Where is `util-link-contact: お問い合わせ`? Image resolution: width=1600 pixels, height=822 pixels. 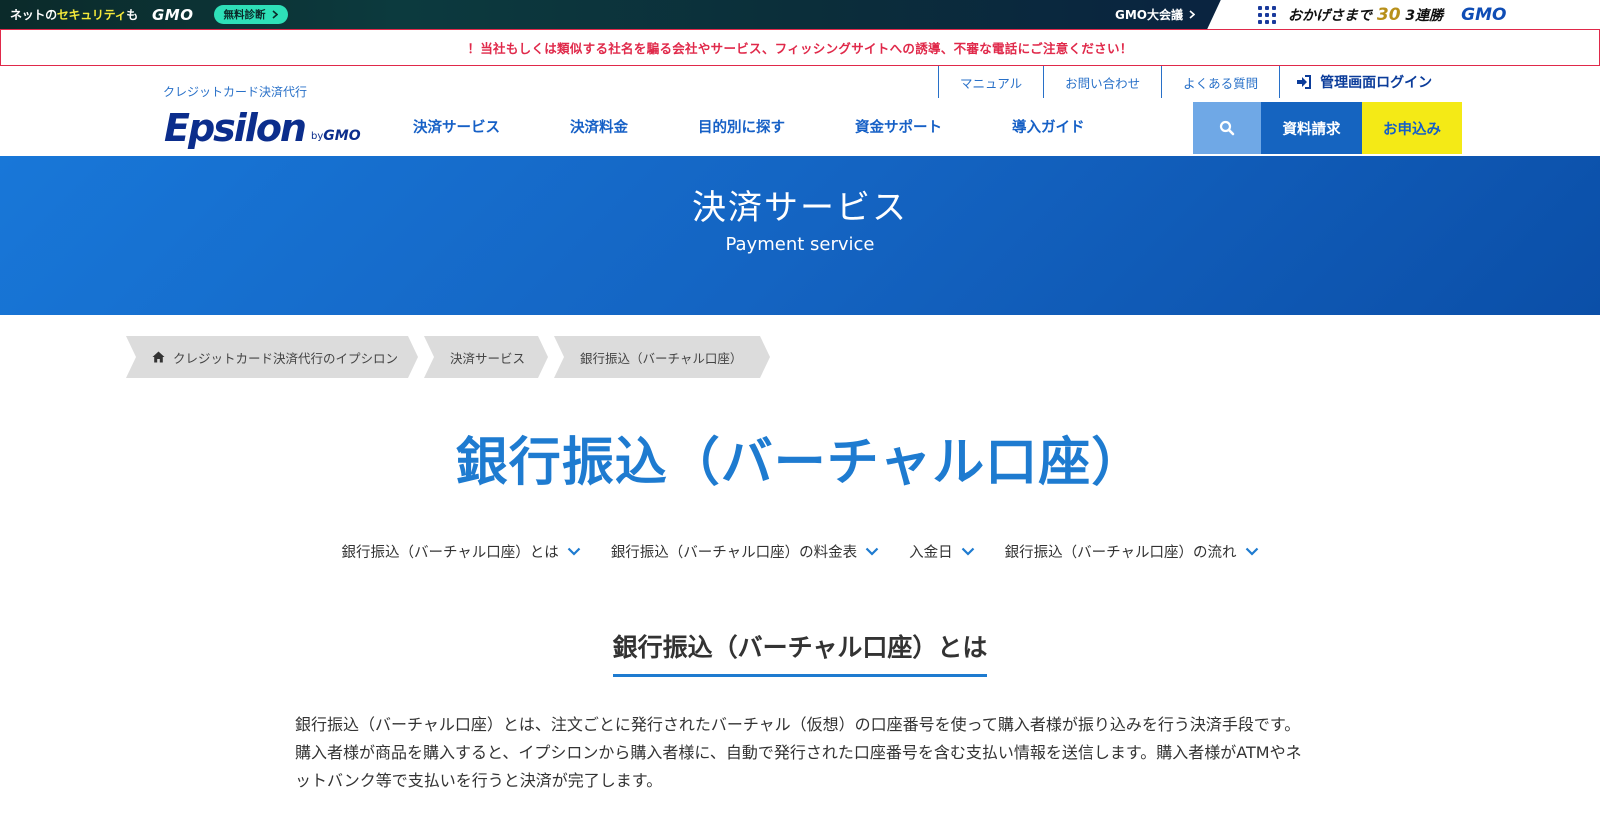 util-link-contact: お問い合わせ is located at coordinates (1102, 82).